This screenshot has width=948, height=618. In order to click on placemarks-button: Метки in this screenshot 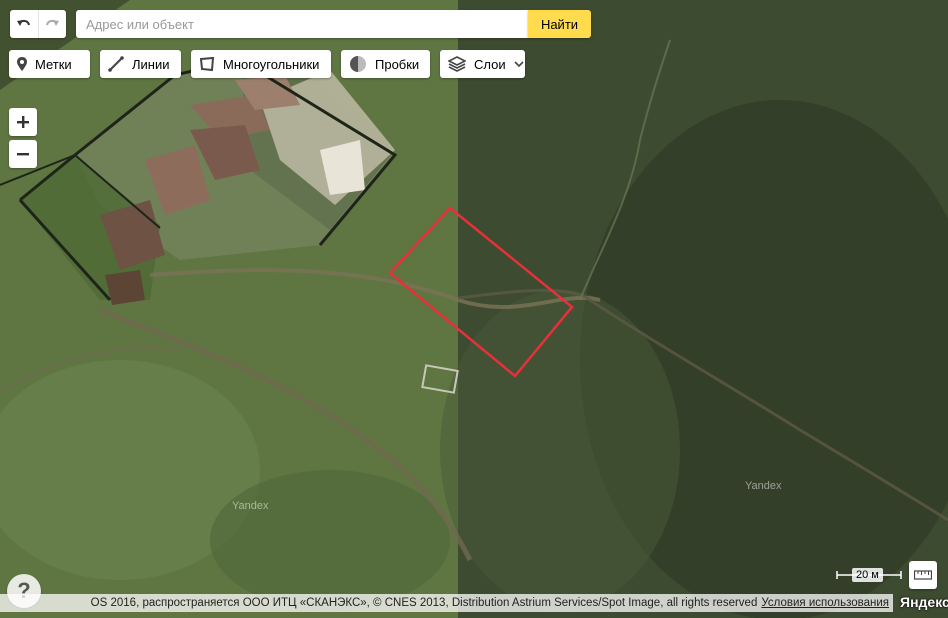, I will do `click(49, 64)`.